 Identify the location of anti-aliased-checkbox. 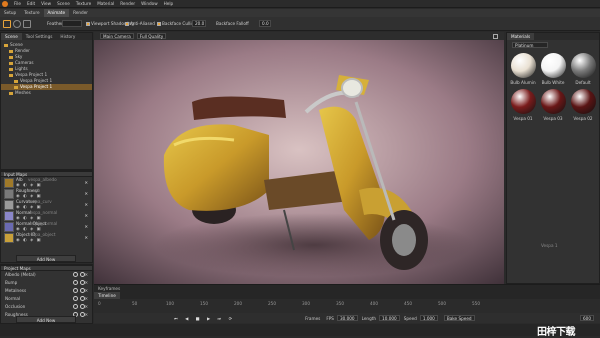
(127, 24).